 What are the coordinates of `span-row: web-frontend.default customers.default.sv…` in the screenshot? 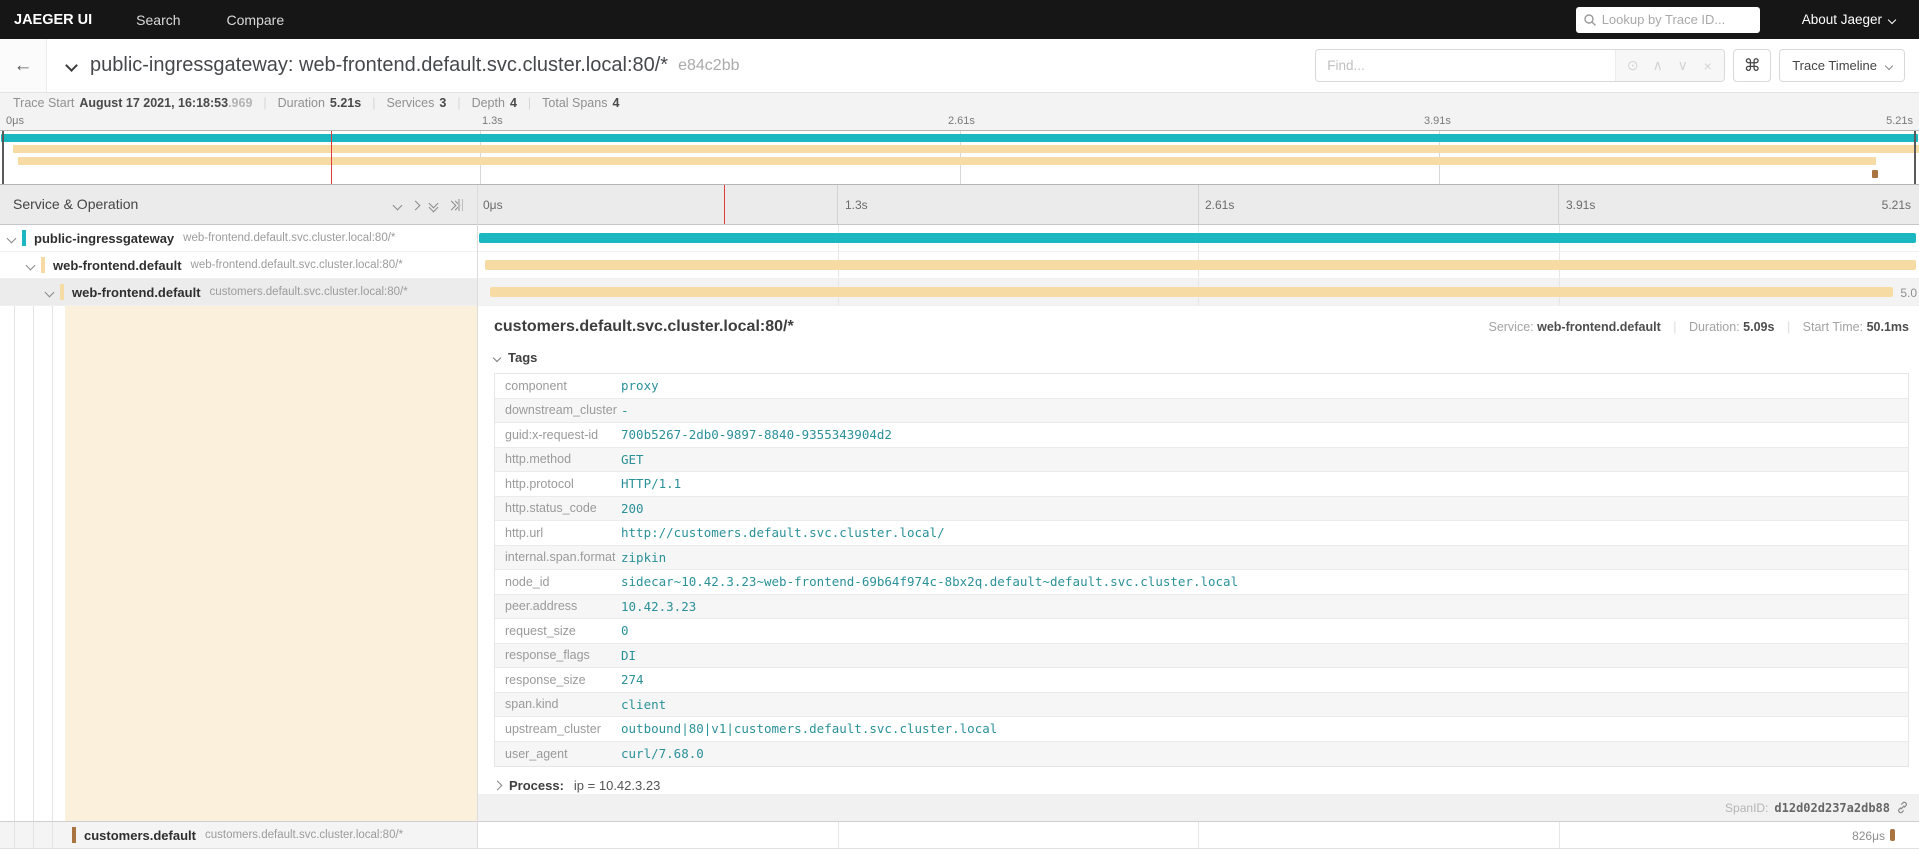 It's located at (959, 292).